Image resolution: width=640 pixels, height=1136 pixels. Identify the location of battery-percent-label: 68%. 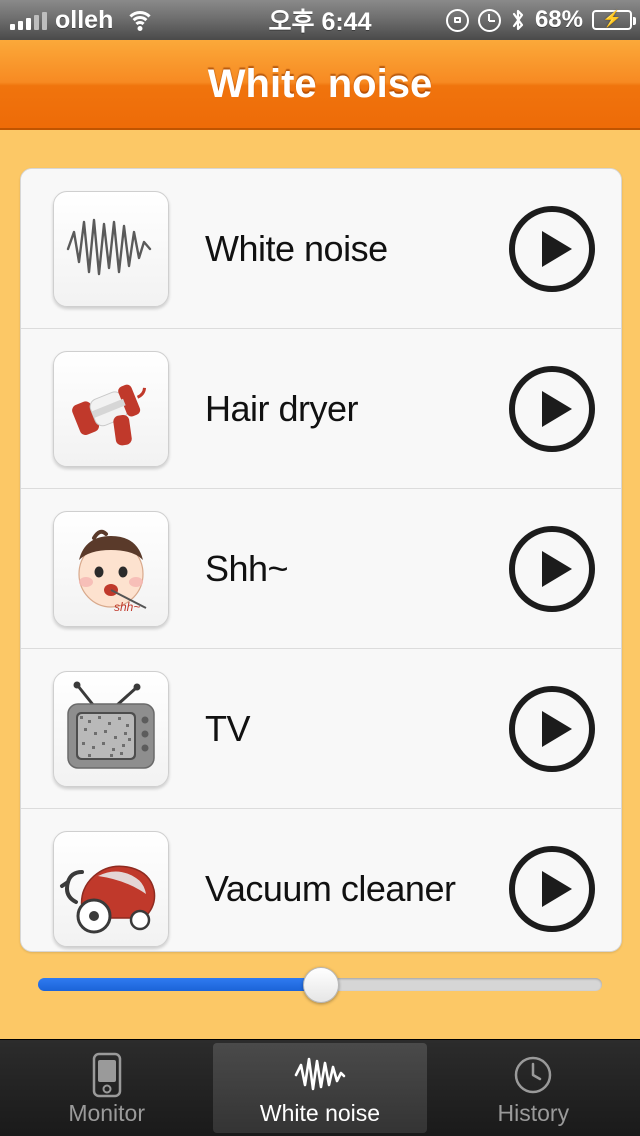
(558, 19).